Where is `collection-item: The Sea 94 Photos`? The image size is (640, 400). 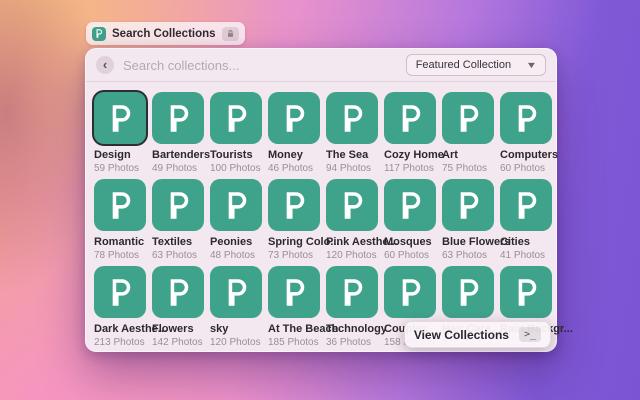 collection-item: The Sea 94 Photos is located at coordinates (352, 133).